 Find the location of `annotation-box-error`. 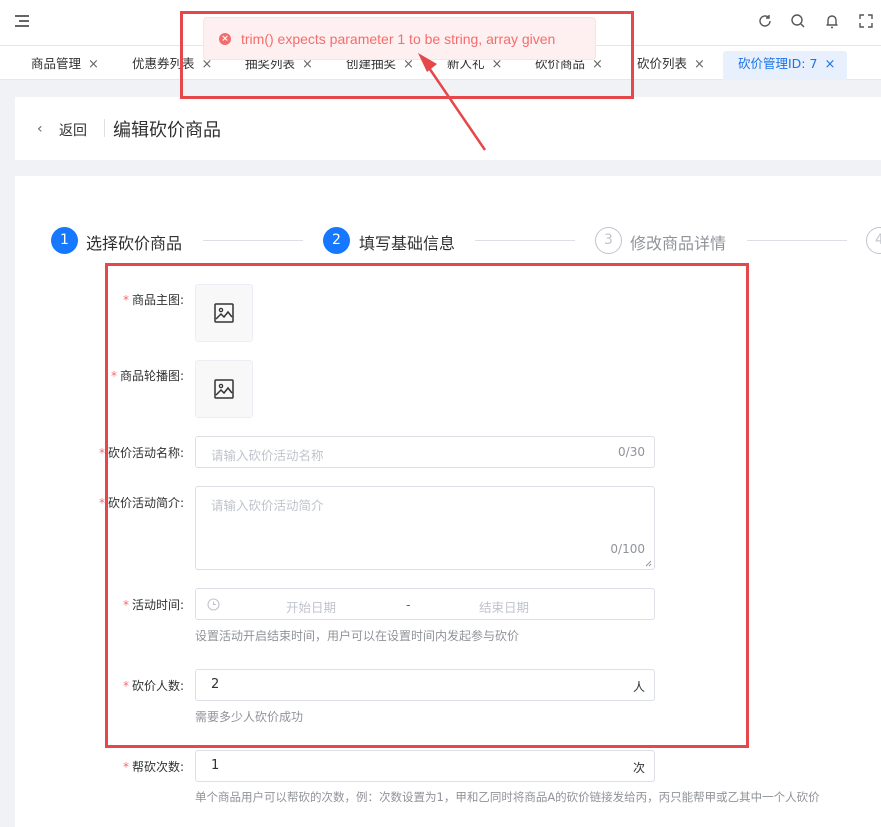

annotation-box-error is located at coordinates (407, 55).